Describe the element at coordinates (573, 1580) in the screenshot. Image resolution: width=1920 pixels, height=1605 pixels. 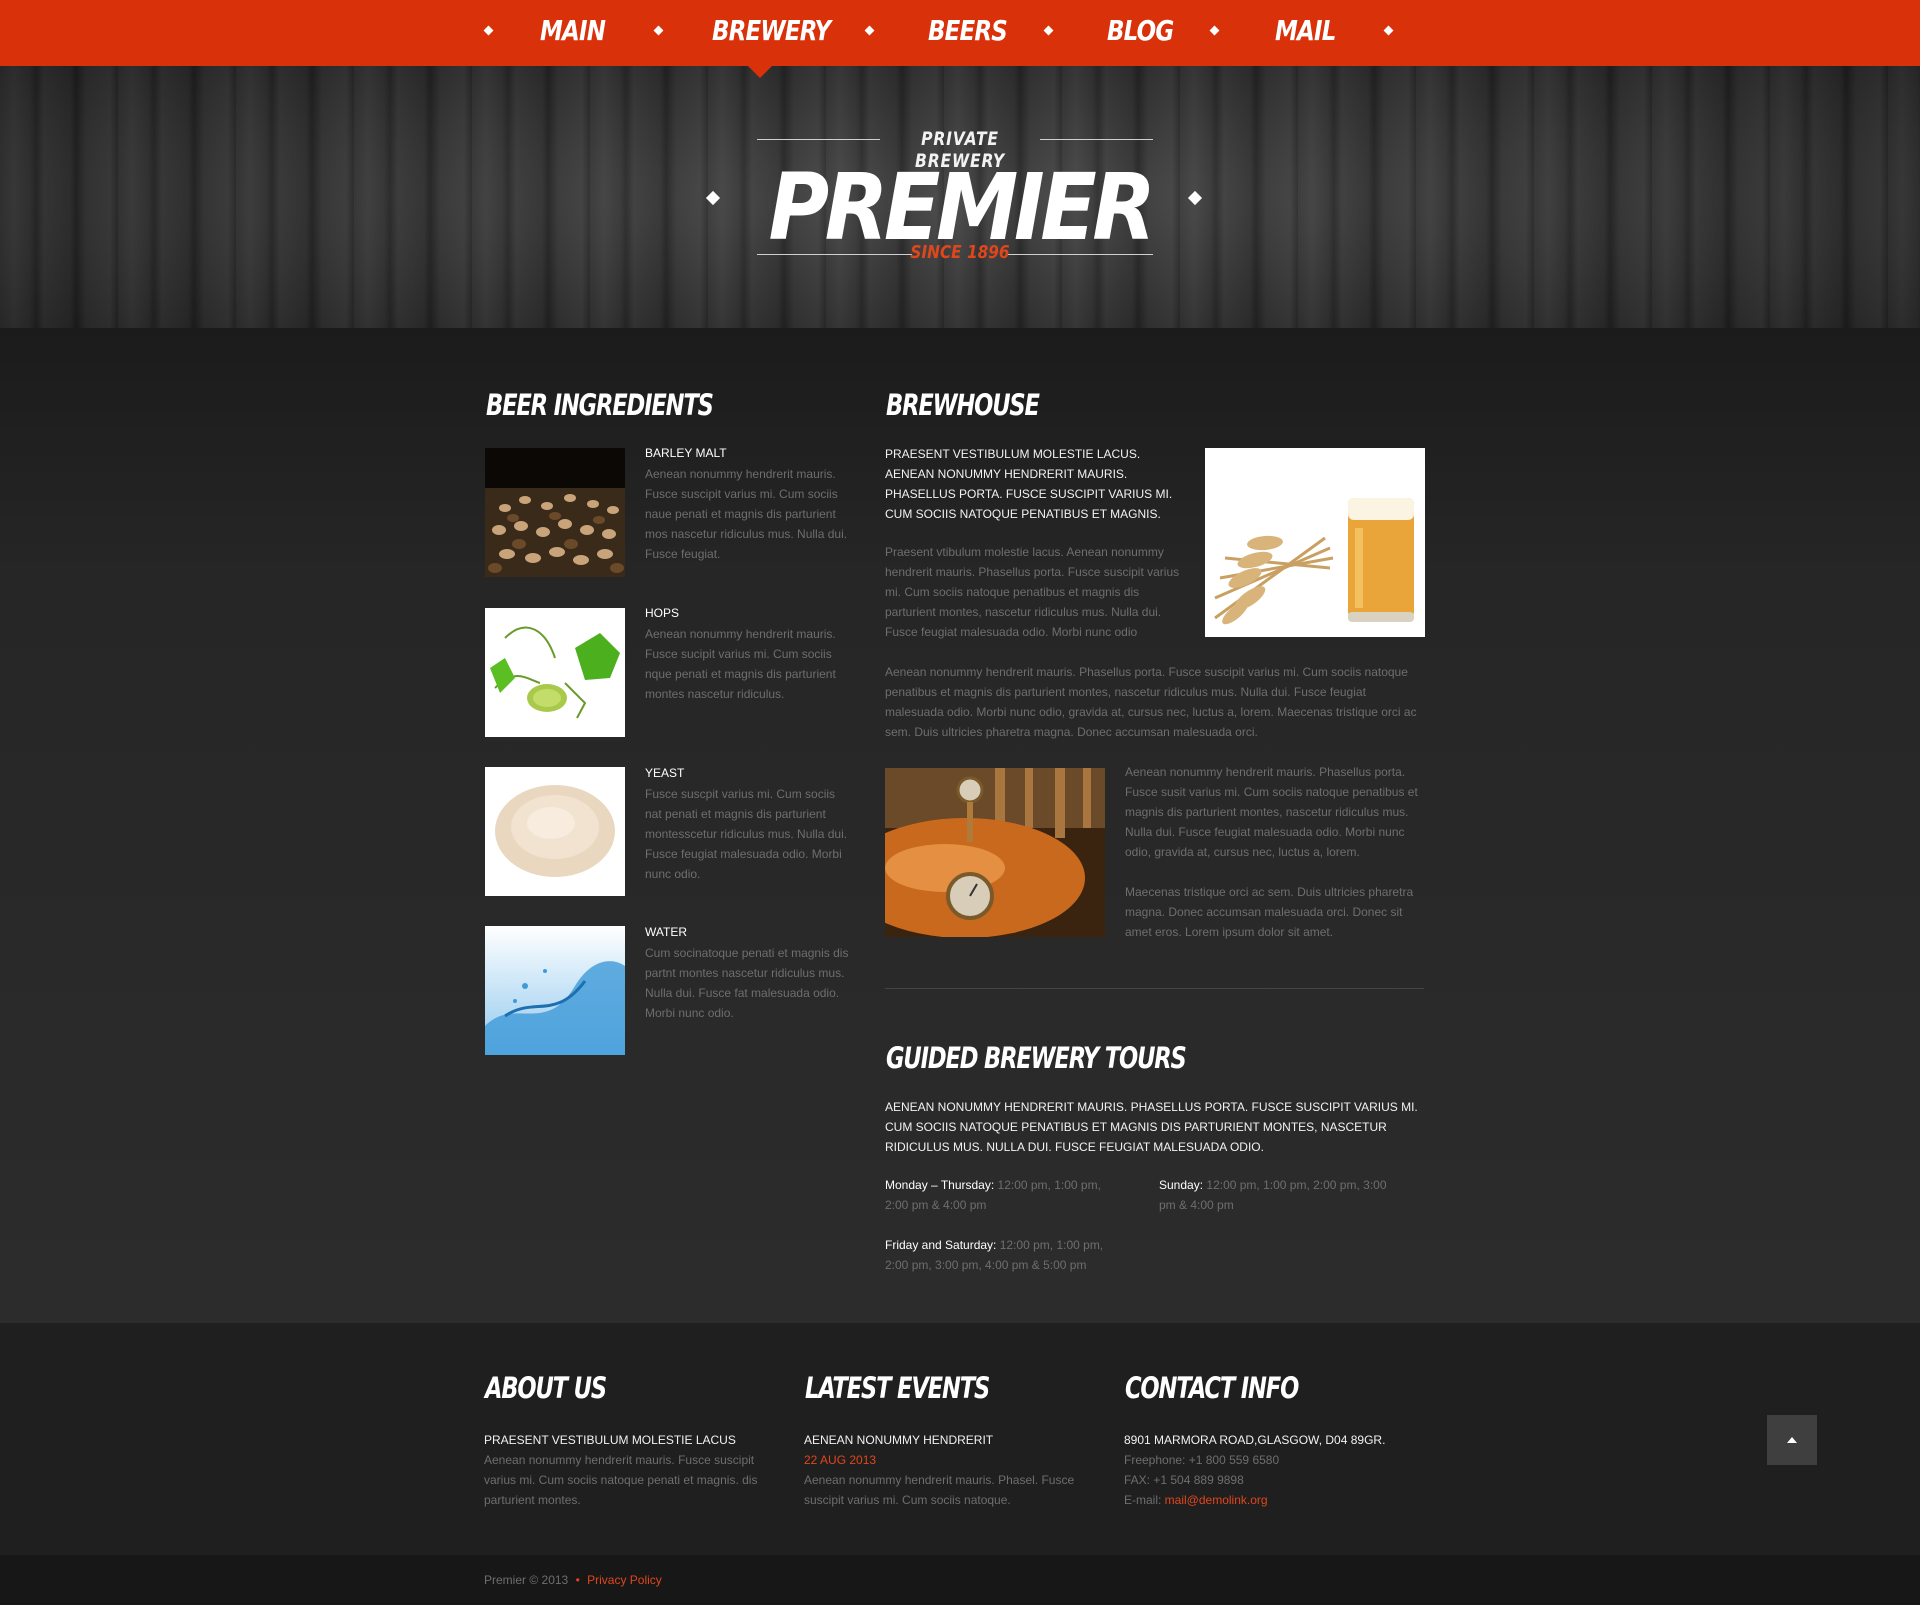
I see `copyright-row: Premier © 2013 • Privacy Policy` at that location.